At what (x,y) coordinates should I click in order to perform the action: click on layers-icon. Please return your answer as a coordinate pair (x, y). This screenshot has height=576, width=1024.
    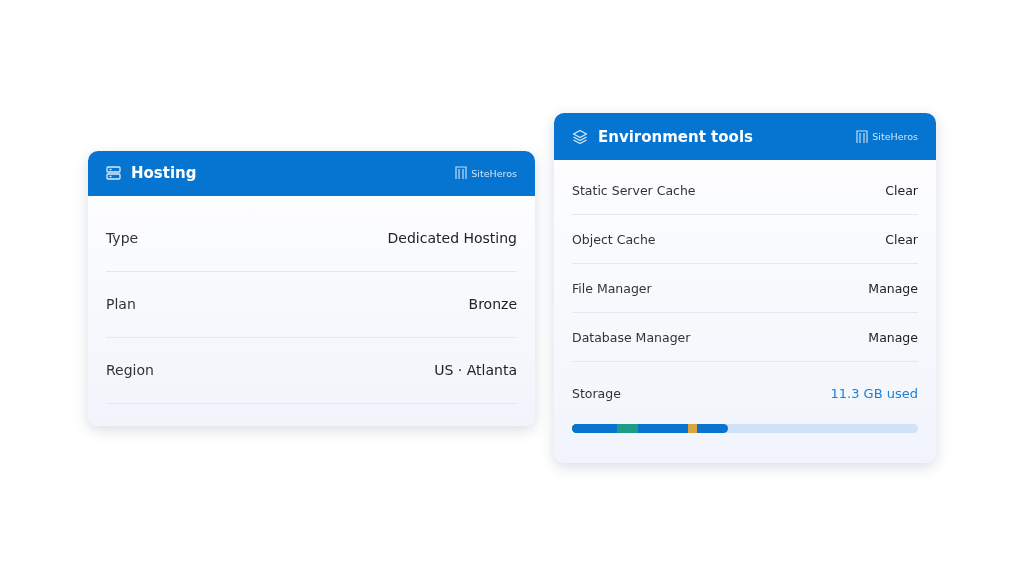
    Looking at the image, I should click on (580, 136).